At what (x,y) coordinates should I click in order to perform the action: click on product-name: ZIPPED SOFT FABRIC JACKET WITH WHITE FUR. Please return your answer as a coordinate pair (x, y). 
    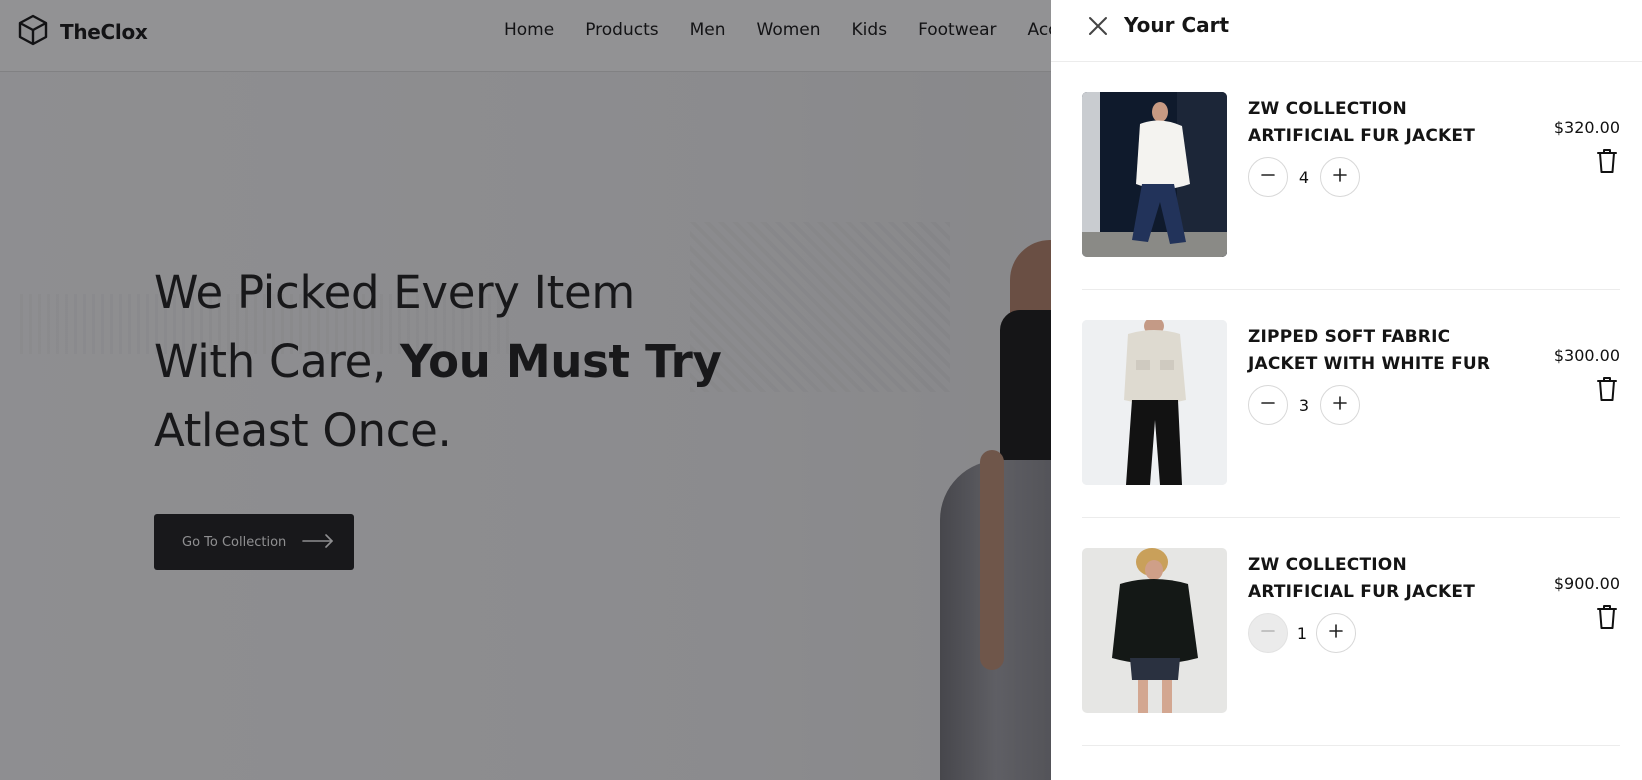
    Looking at the image, I should click on (1383, 351).